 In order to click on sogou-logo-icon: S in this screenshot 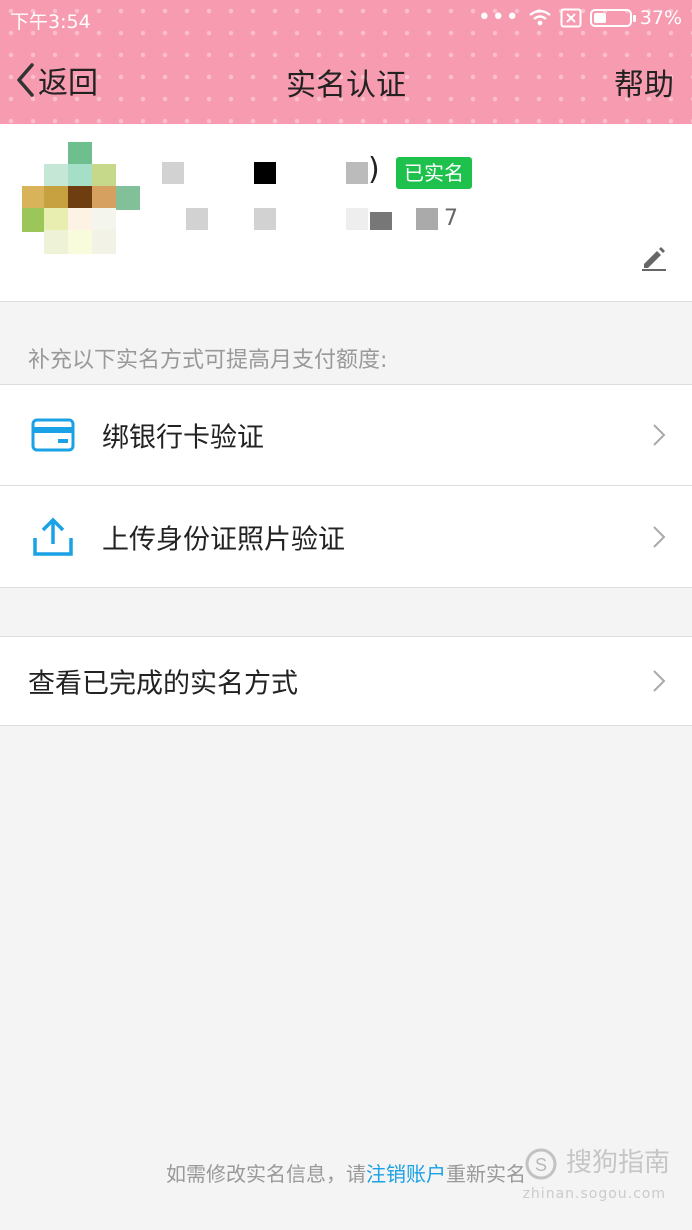, I will do `click(541, 1163)`.